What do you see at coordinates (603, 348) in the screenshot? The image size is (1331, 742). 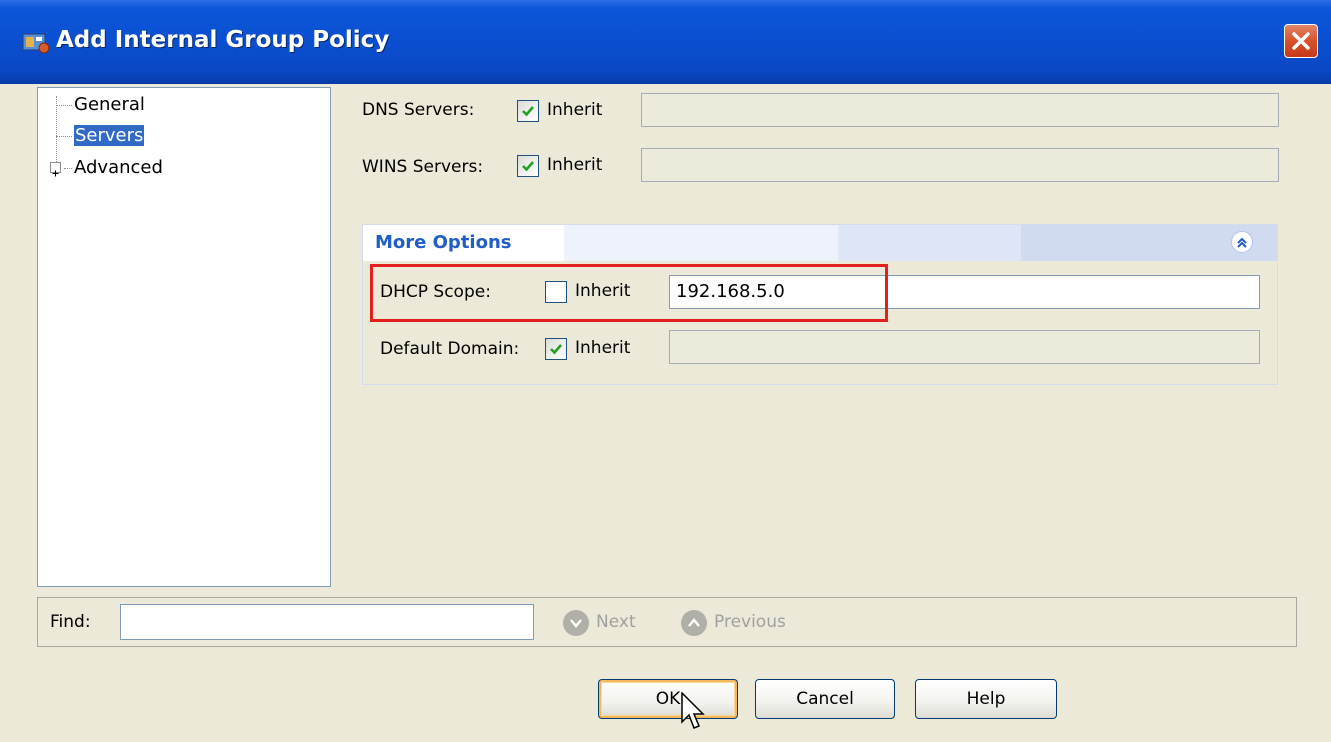 I see `domain-inherit-label: Inherit` at bounding box center [603, 348].